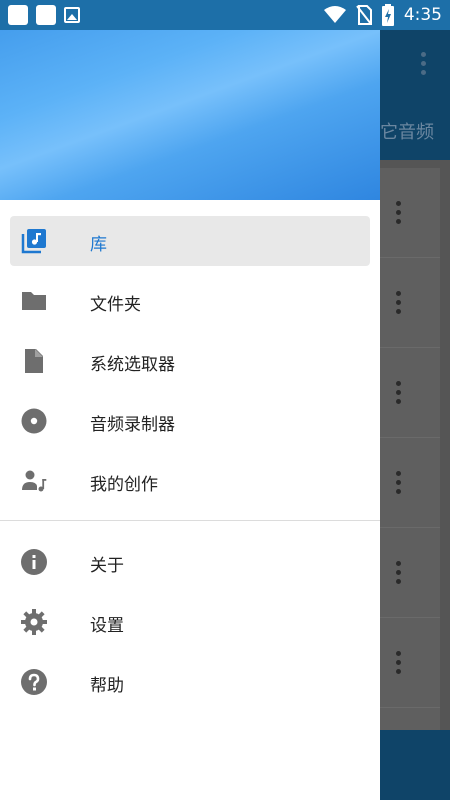 The width and height of the screenshot is (450, 800). Describe the element at coordinates (115, 305) in the screenshot. I see `nav-label: 文件夹` at that location.